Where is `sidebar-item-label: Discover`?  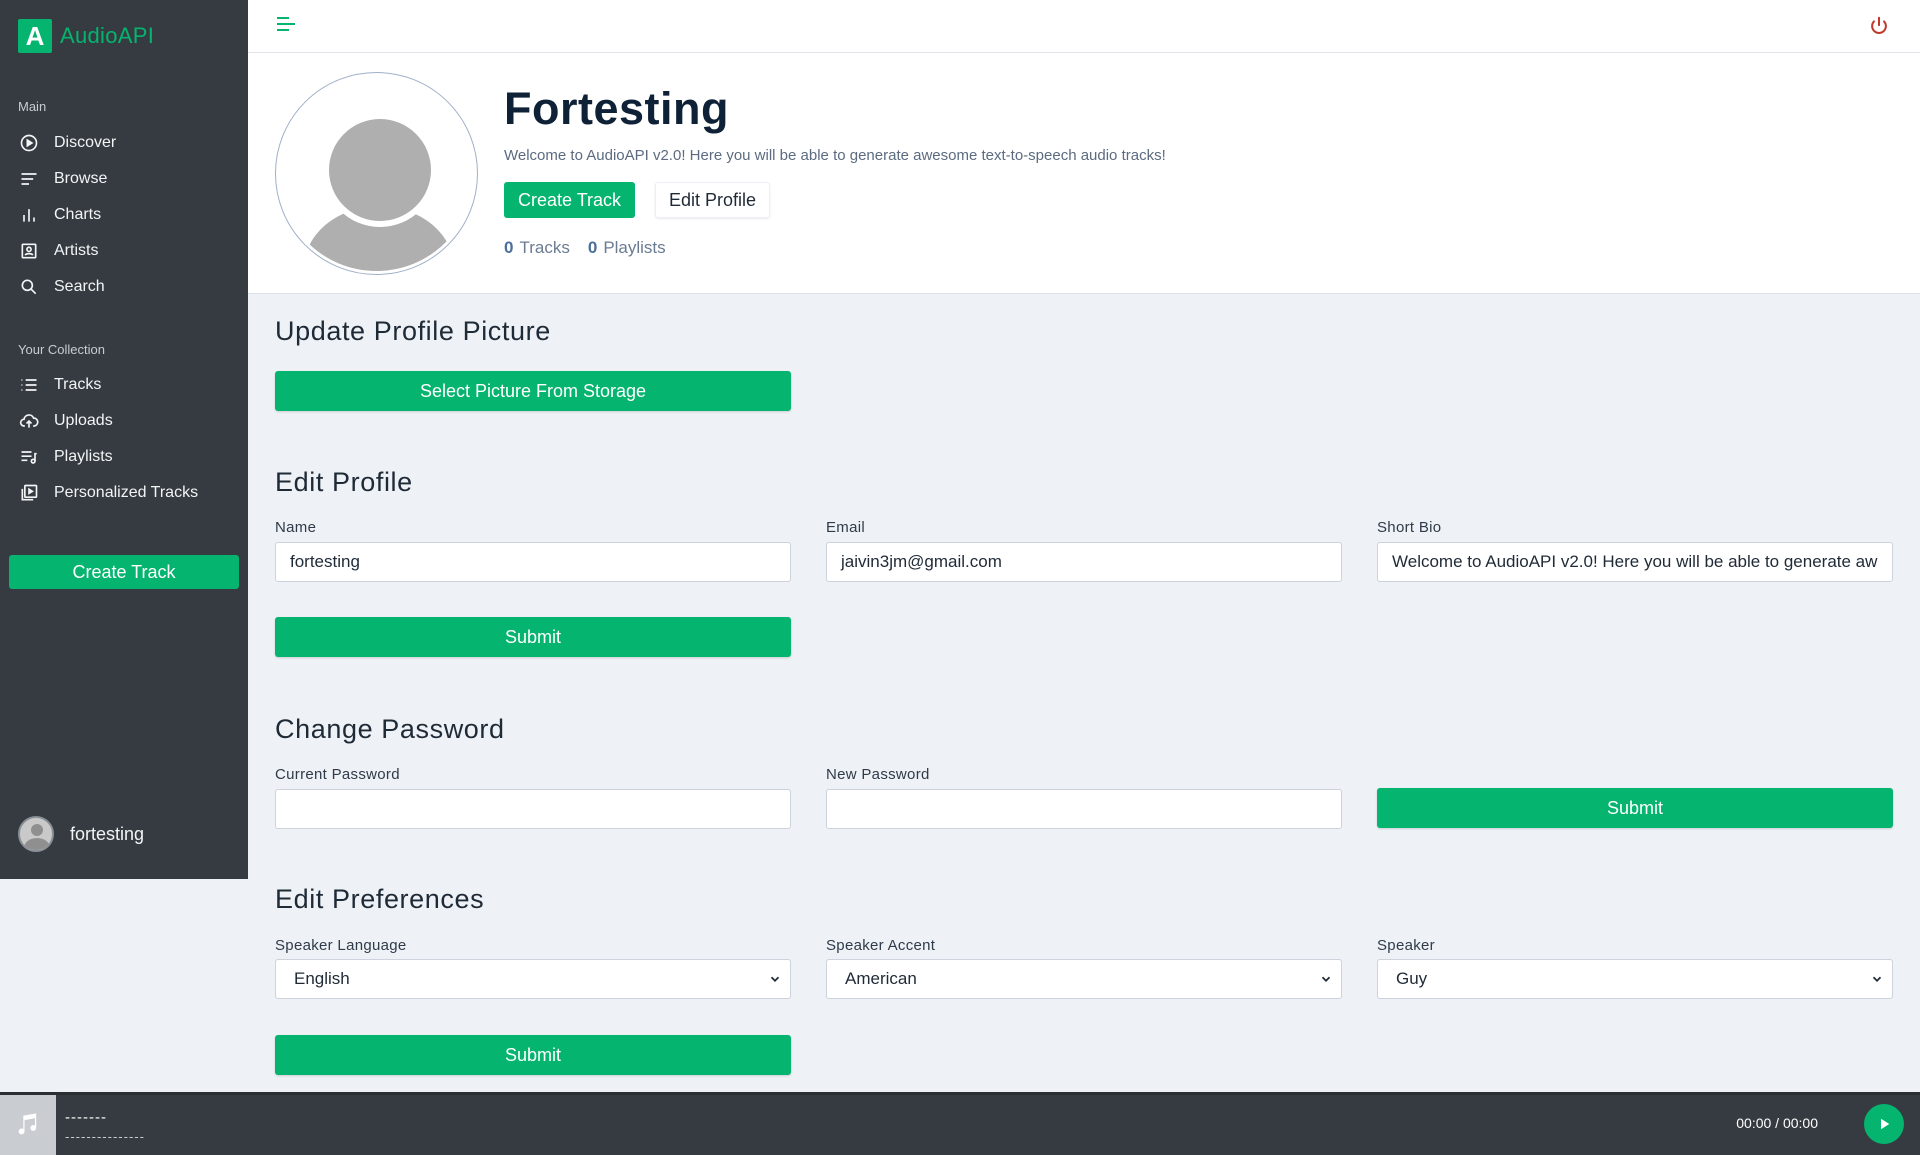
sidebar-item-label: Discover is located at coordinates (85, 142).